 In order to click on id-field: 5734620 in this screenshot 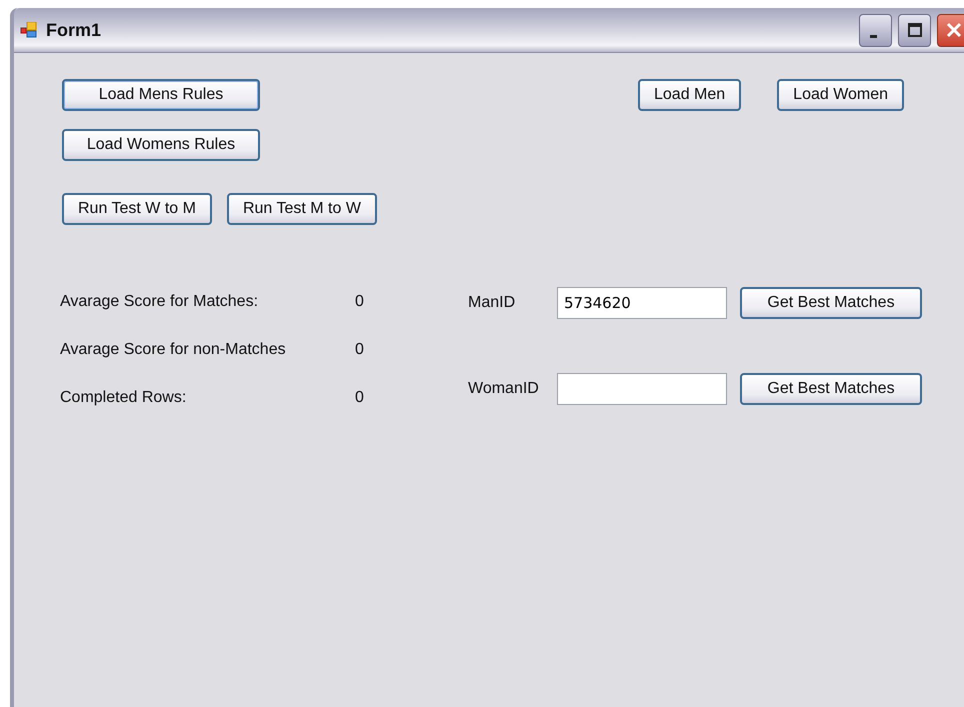, I will do `click(642, 303)`.